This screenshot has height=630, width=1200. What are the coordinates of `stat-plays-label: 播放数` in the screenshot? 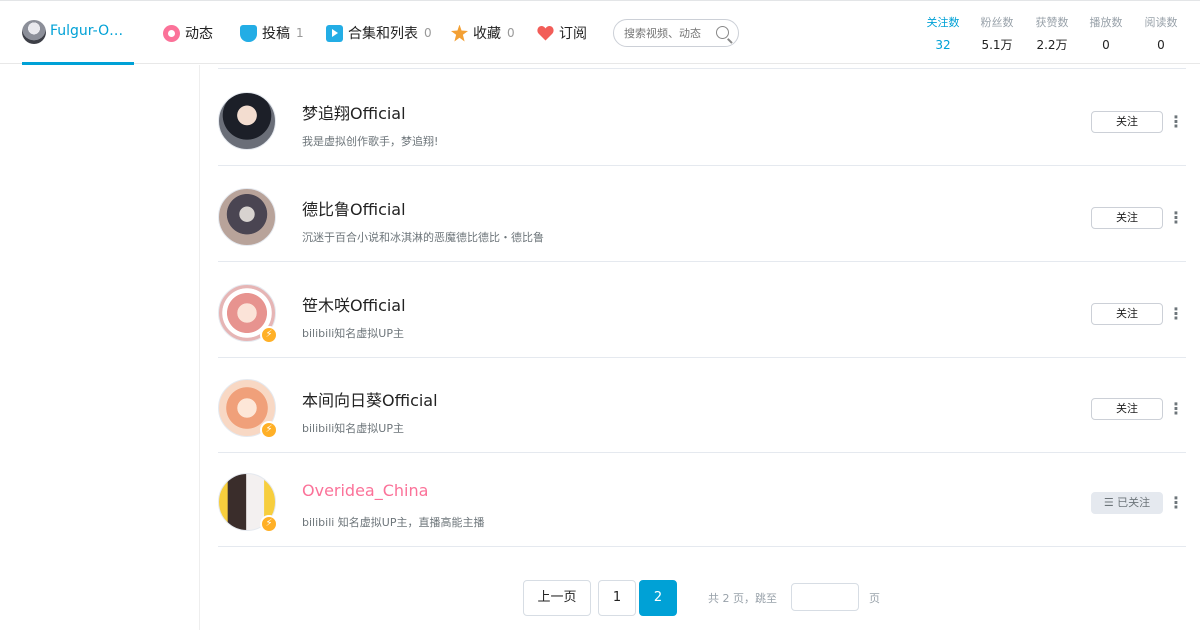 It's located at (1106, 22).